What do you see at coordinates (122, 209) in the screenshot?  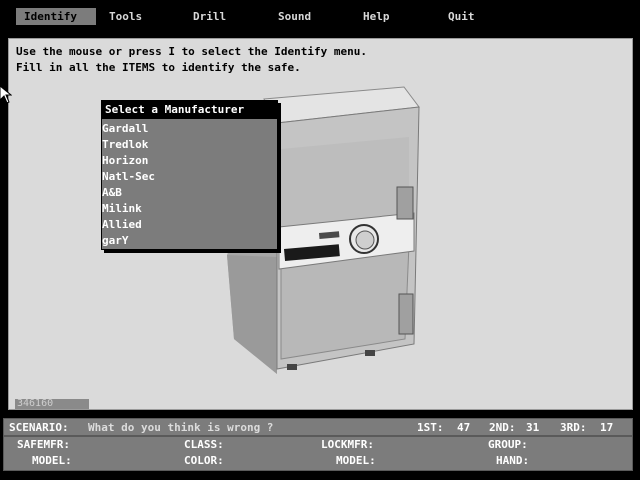 I see `manufacturer-option-milink: Milink` at bounding box center [122, 209].